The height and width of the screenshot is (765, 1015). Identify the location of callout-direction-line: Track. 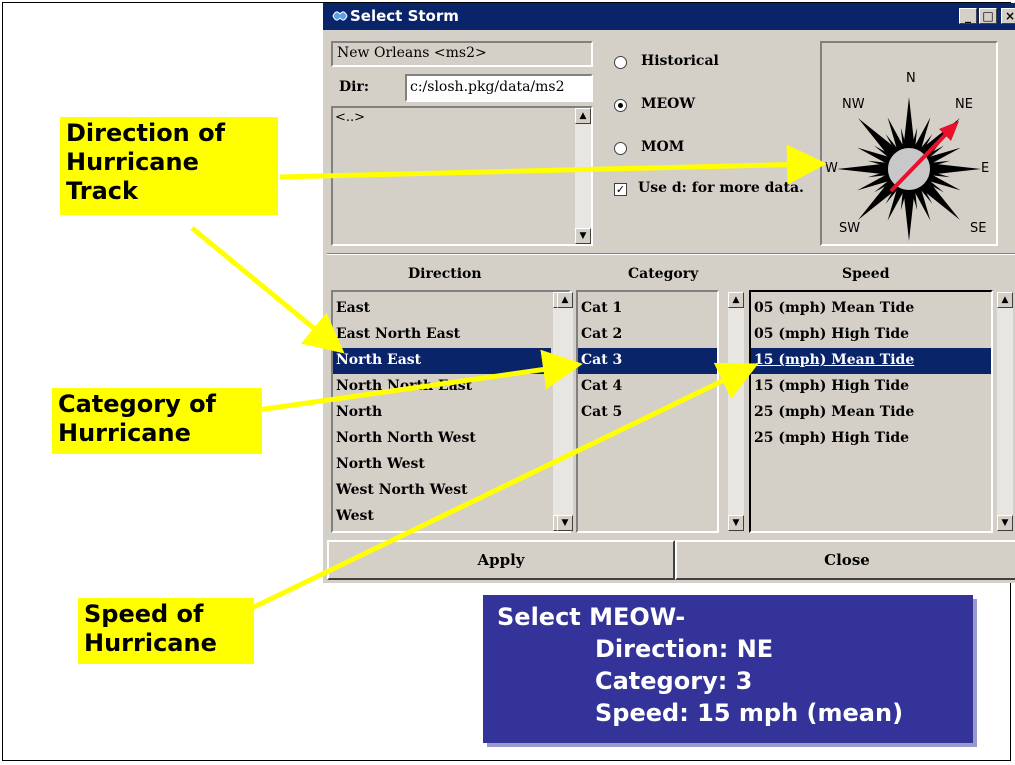
(102, 191).